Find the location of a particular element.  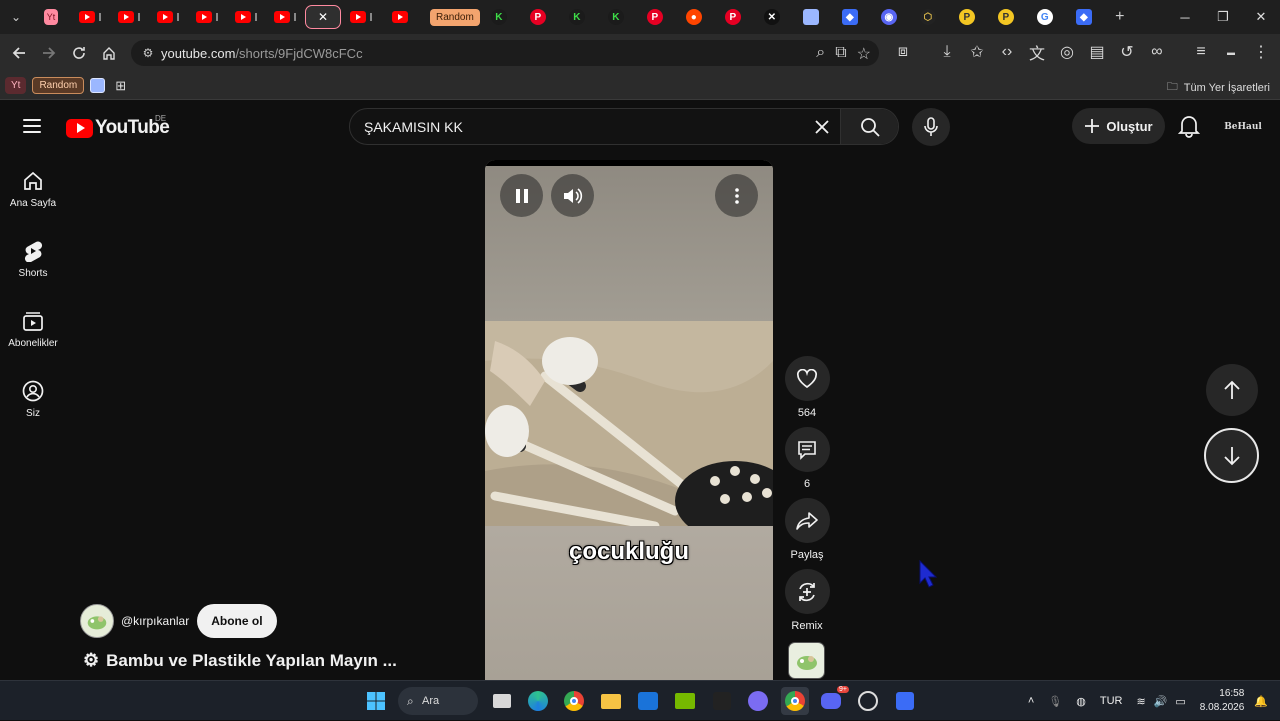

file-explorer-icon is located at coordinates (611, 701).